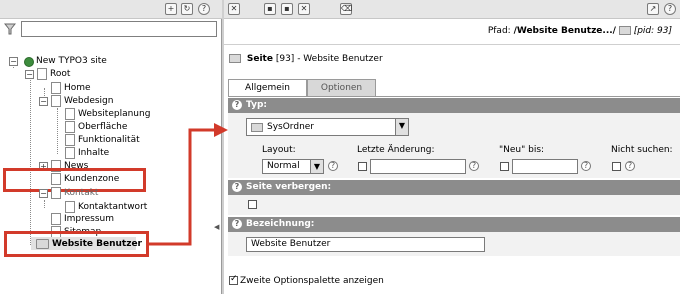 The width and height of the screenshot is (680, 294). I want to click on page-id: [93], so click(285, 59).